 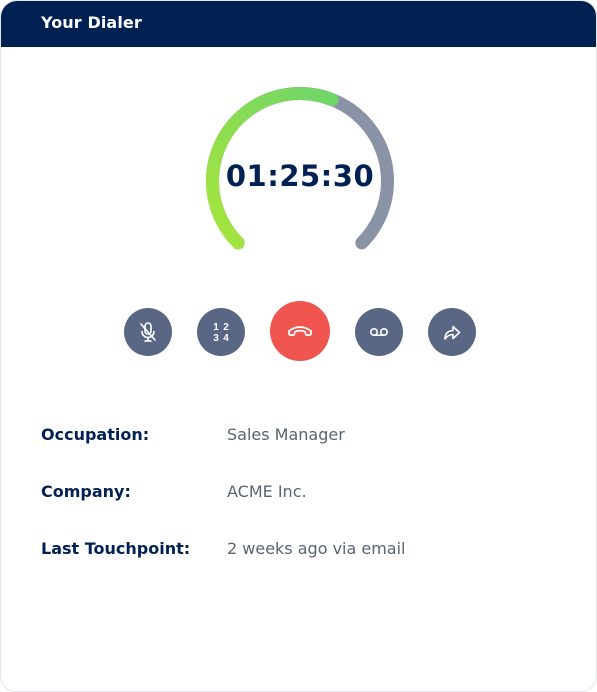 I want to click on detail-row-last-touchpoint: Last Touchpoint: 2 weeks ago via email, so click(x=301, y=567).